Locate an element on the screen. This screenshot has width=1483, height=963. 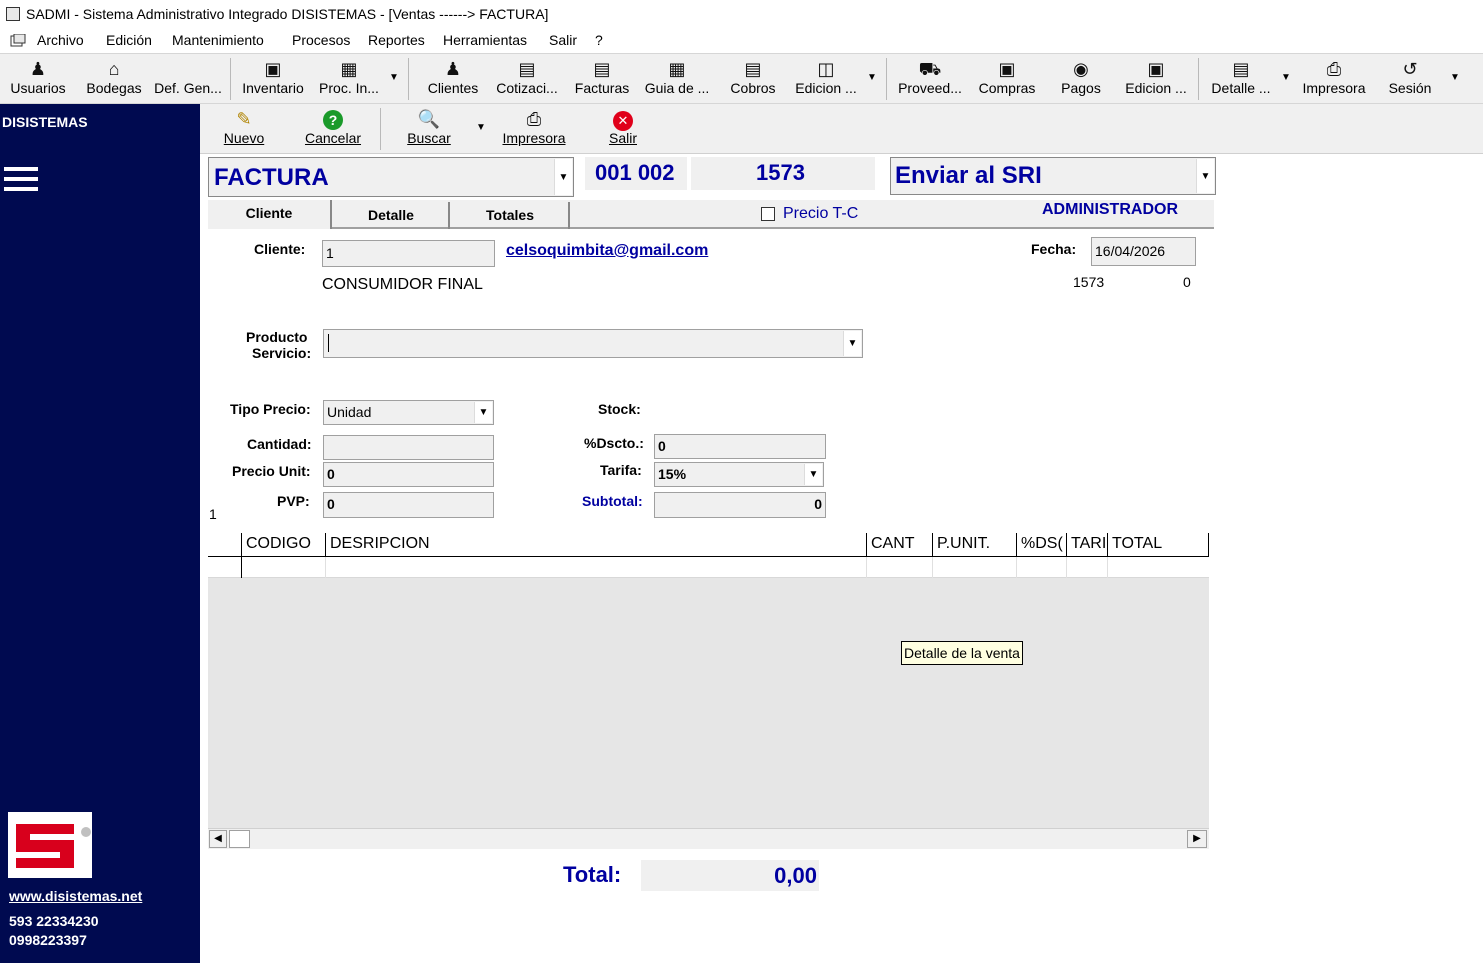
client-email-link: celsoquimbita@gmail.com is located at coordinates (607, 251).